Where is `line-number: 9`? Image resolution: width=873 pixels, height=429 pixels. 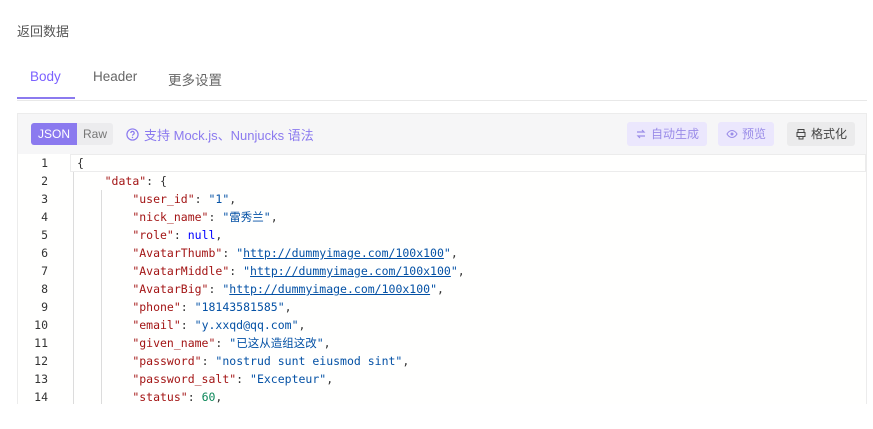
line-number: 9 is located at coordinates (44, 307).